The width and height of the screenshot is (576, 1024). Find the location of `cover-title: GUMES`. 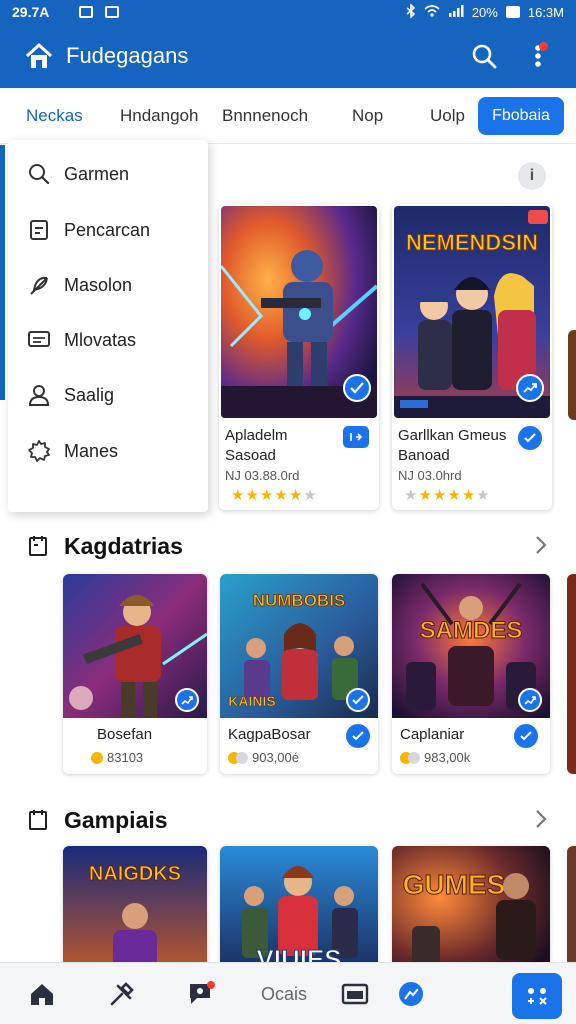

cover-title: GUMES is located at coordinates (454, 884).